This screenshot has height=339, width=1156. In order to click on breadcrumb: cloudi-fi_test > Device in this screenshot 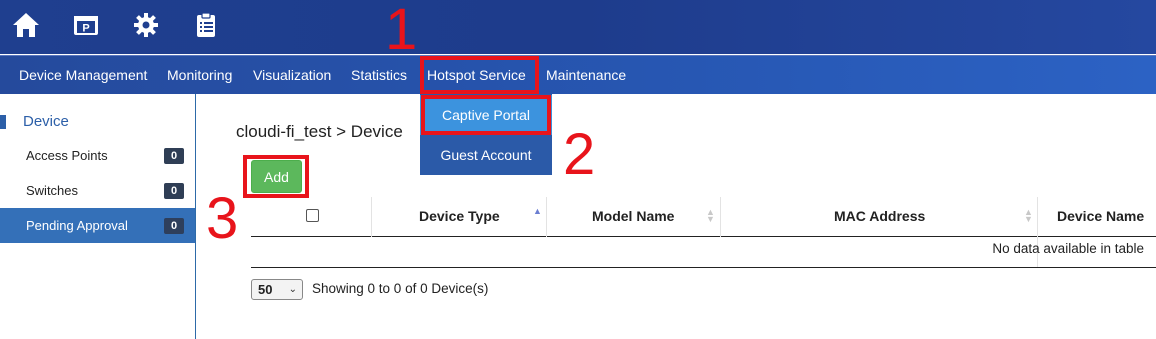, I will do `click(319, 131)`.